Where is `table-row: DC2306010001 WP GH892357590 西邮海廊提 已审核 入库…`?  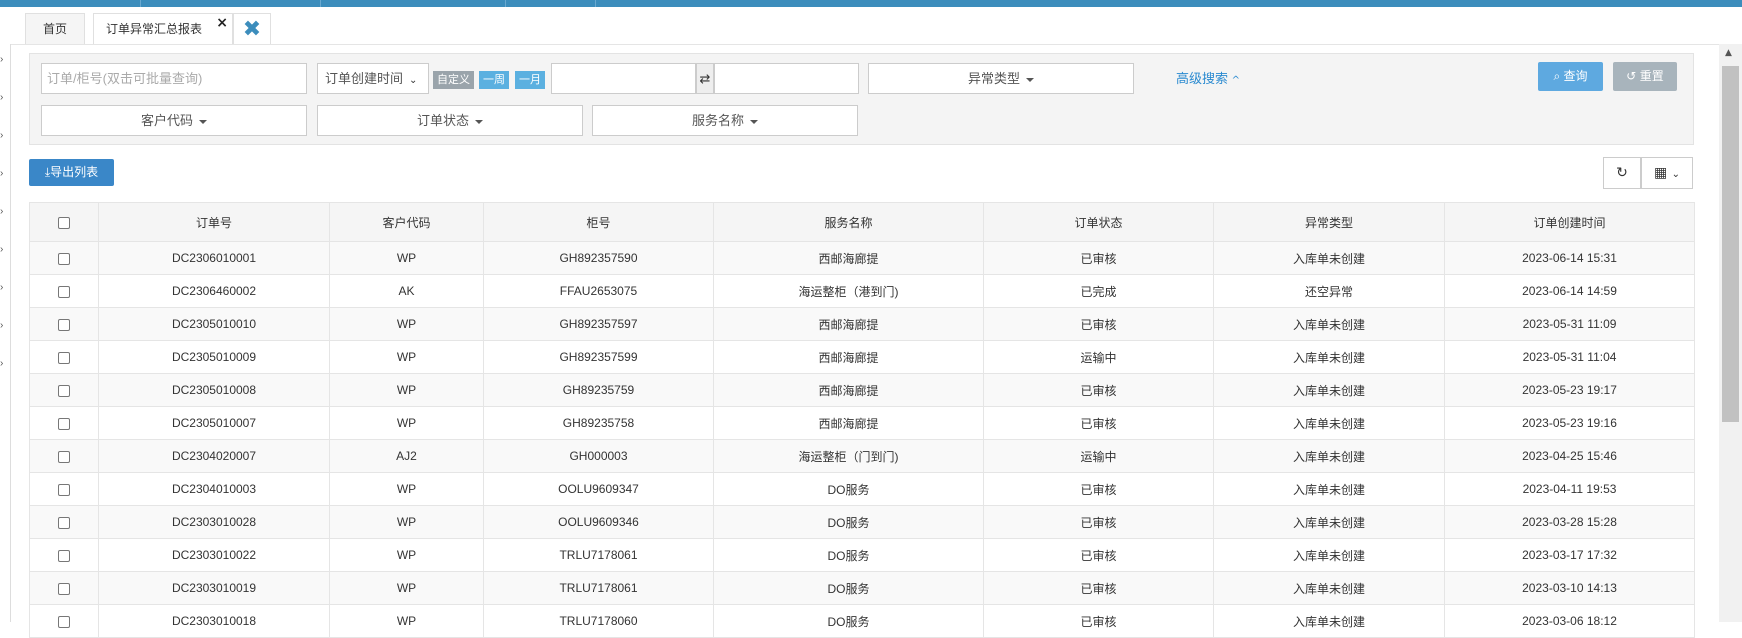 table-row: DC2306010001 WP GH892357590 西邮海廊提 已审核 入库… is located at coordinates (862, 258).